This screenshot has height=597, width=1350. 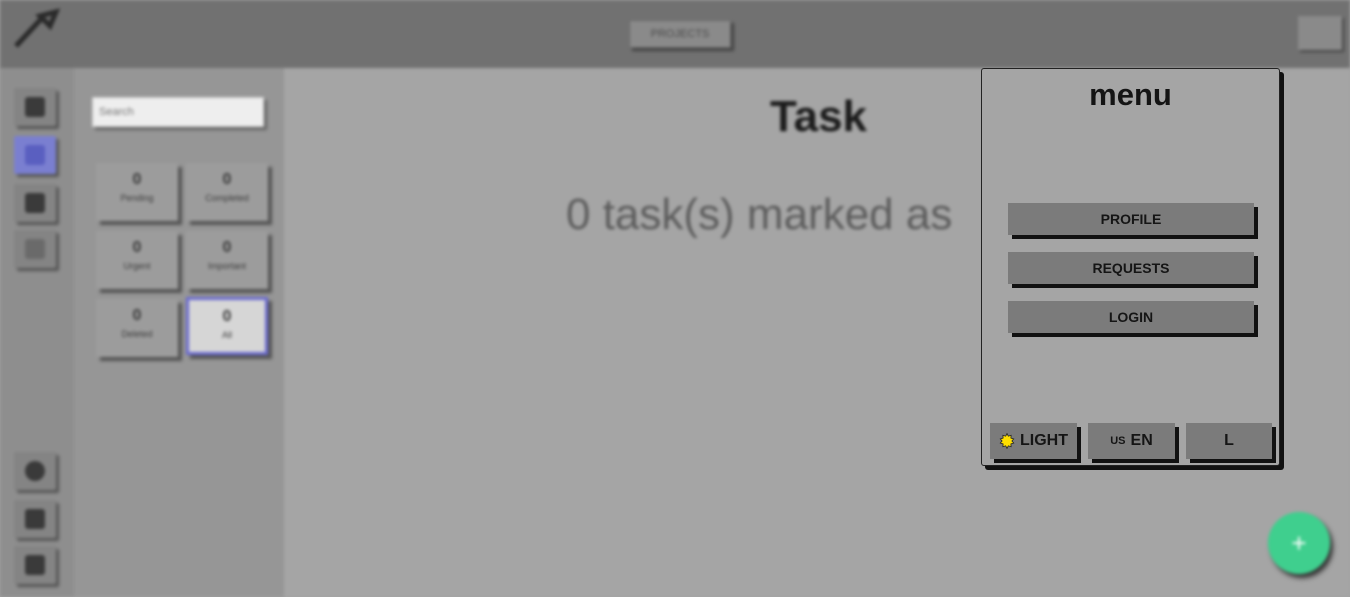 I want to click on logo-icon, so click(x=37, y=28).